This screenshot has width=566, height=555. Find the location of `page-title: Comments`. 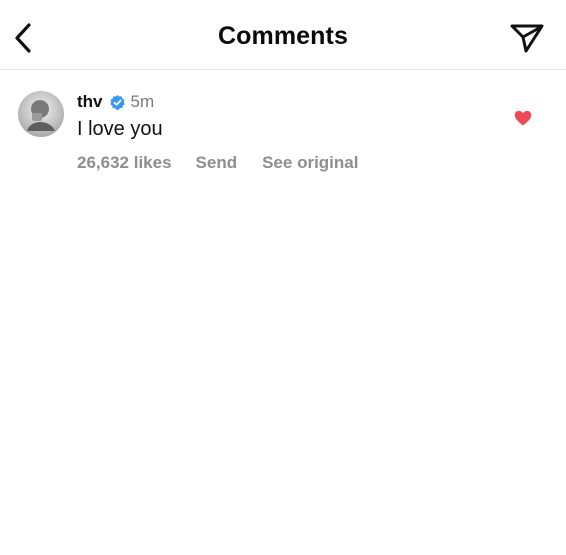

page-title: Comments is located at coordinates (283, 36).